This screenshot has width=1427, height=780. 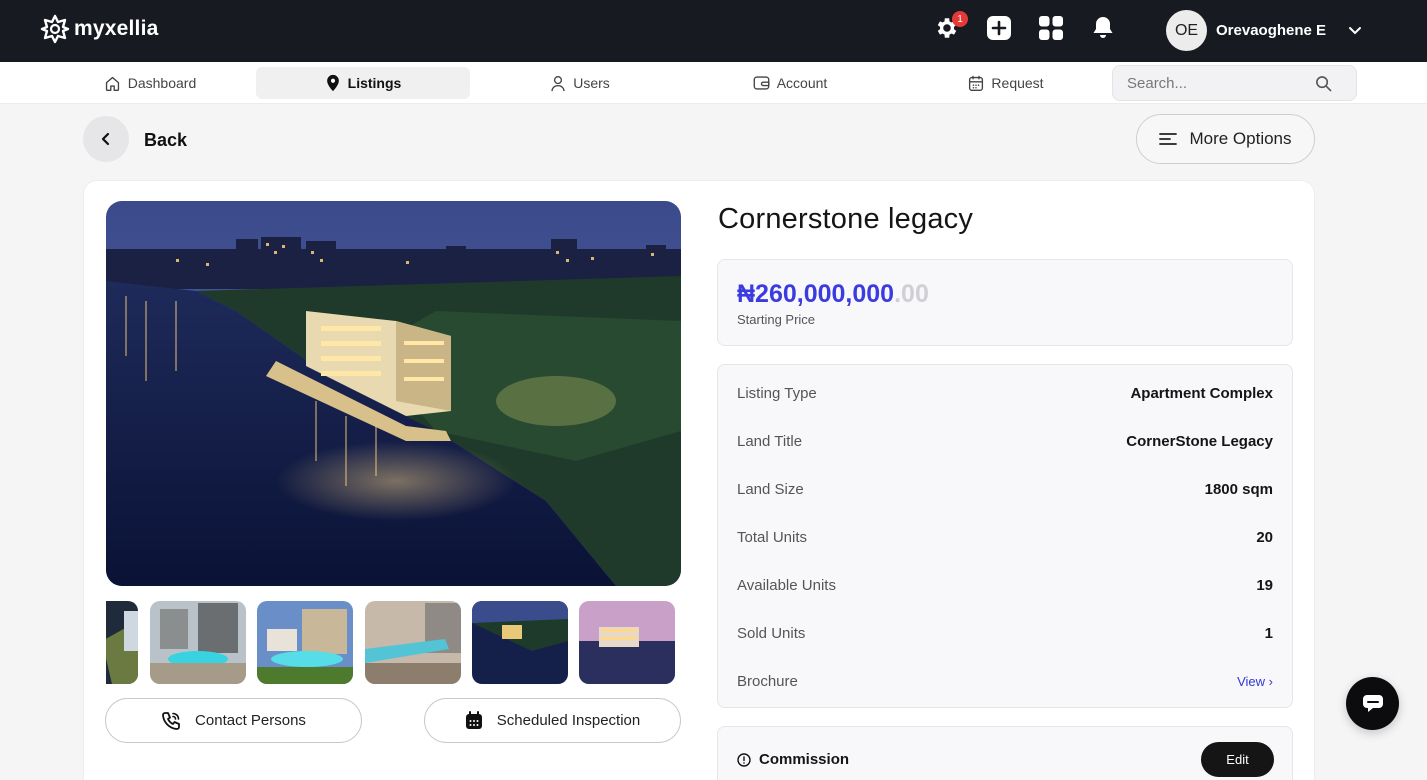 I want to click on scheduled-inspection-button: Scheduled Inspection, so click(x=552, y=720).